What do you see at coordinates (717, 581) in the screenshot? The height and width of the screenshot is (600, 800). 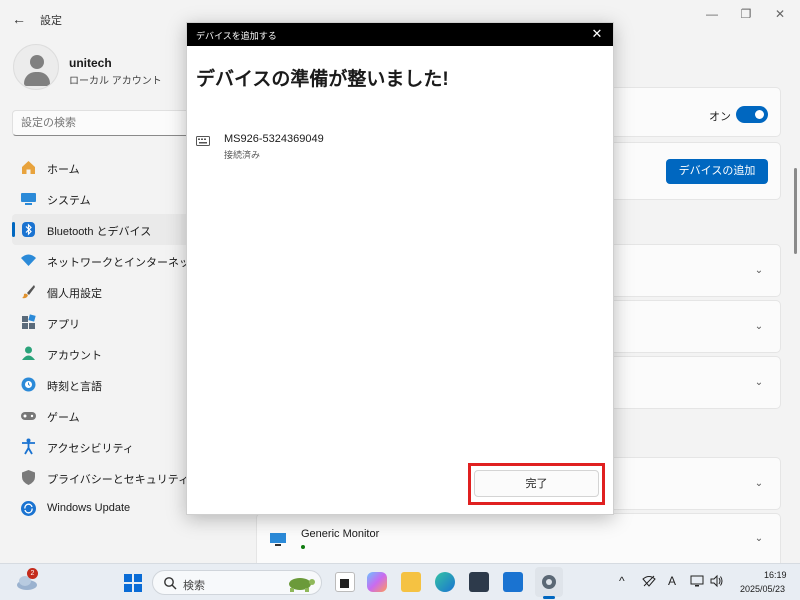 I see `volume-icon` at bounding box center [717, 581].